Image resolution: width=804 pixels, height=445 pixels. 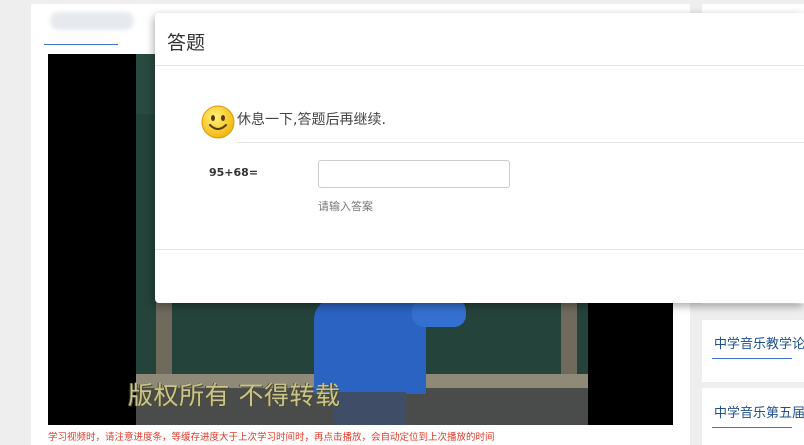 I want to click on answer-input, so click(x=414, y=174).